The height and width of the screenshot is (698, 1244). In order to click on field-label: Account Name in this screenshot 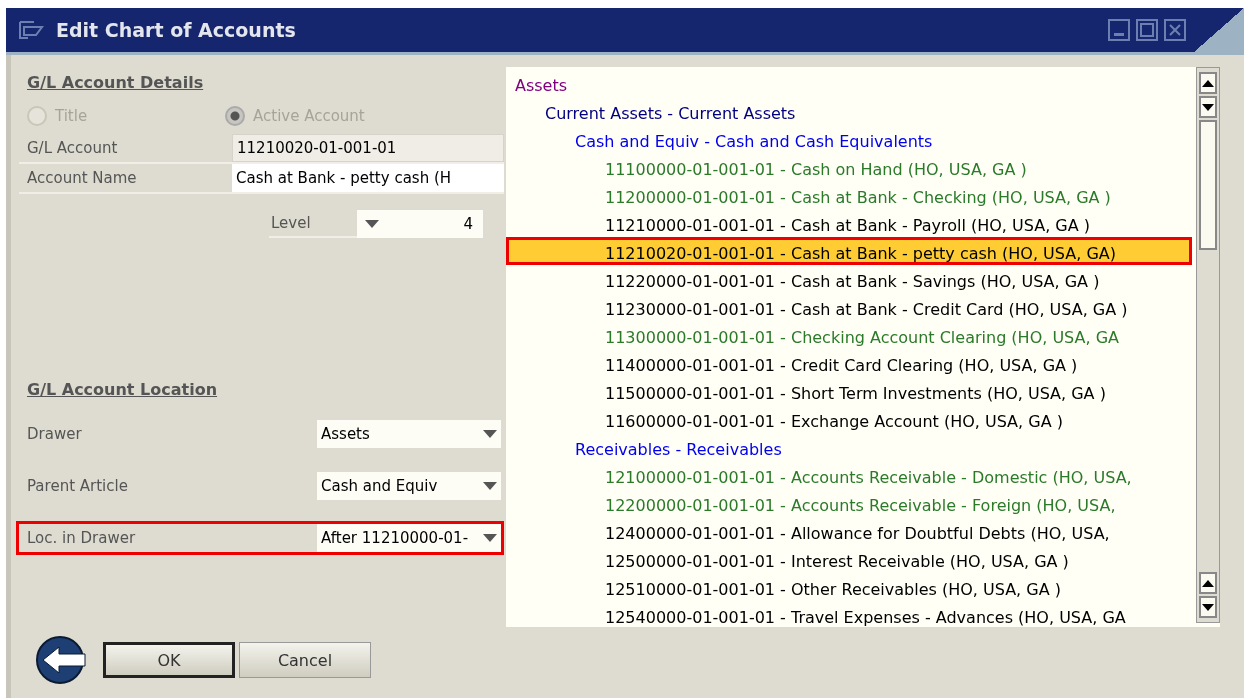, I will do `click(82, 178)`.